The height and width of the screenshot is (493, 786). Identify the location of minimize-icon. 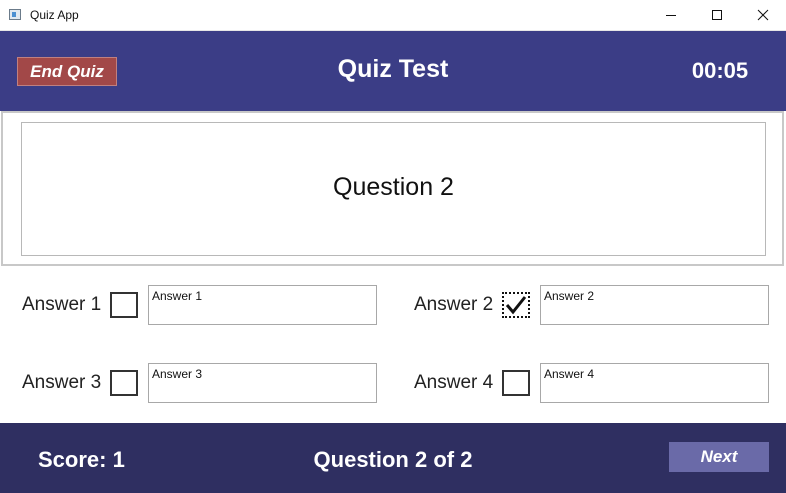
(671, 15).